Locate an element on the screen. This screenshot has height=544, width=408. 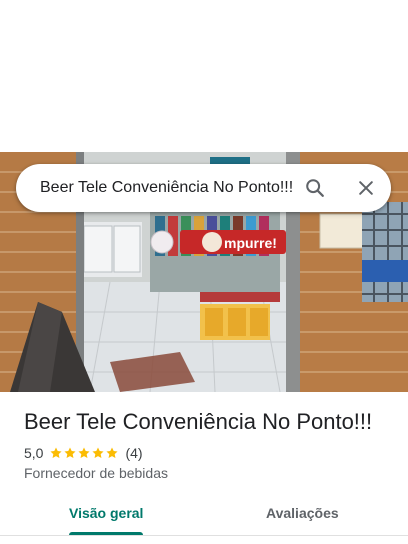
photo-sign-text: mpurre! is located at coordinates (250, 243).